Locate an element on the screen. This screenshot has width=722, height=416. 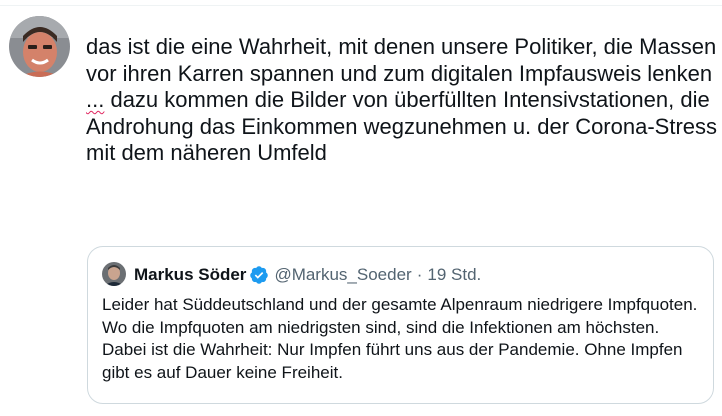
user-avatar is located at coordinates (39, 46).